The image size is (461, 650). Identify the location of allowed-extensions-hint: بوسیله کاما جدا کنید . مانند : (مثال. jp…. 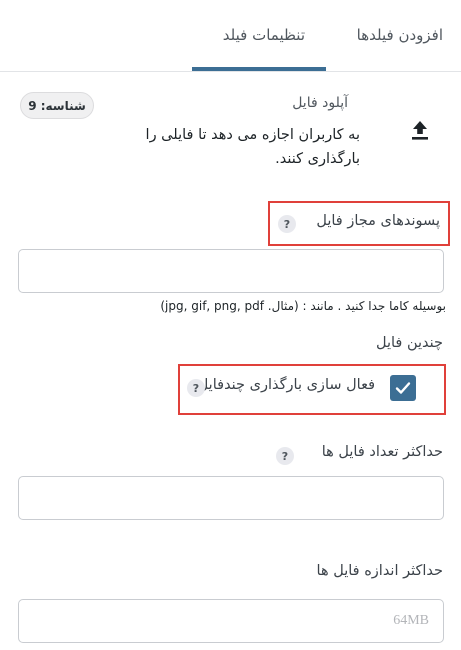
(303, 306).